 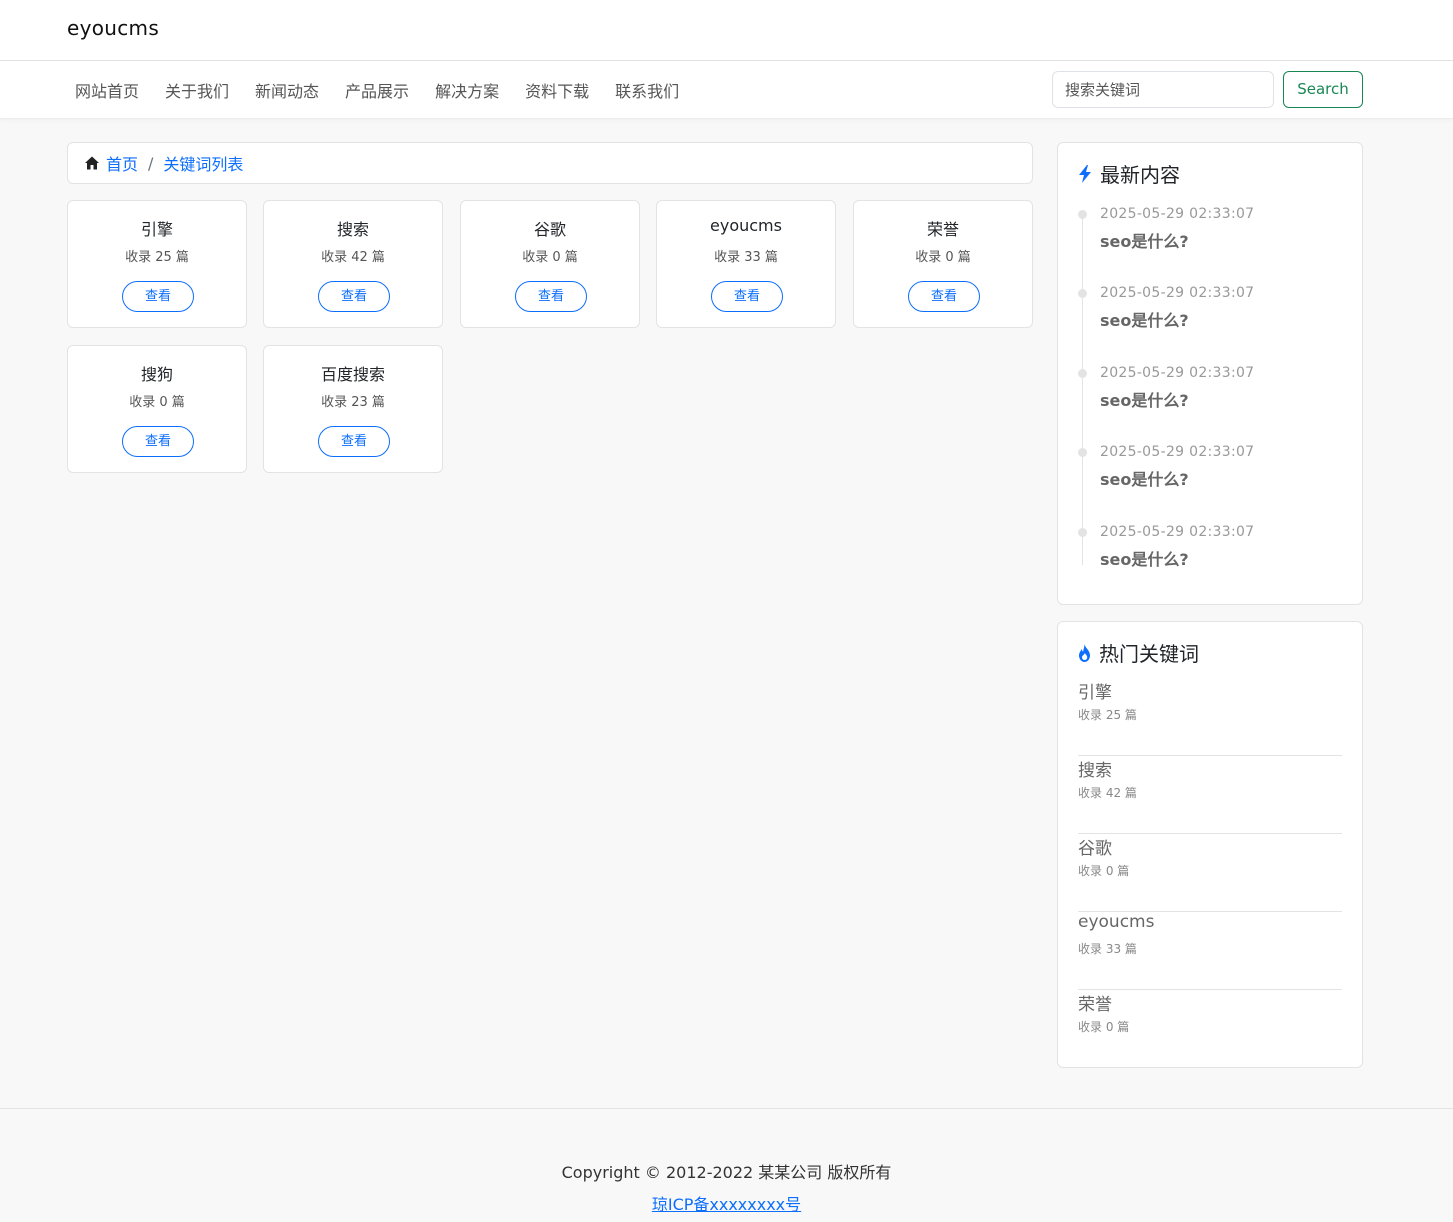 What do you see at coordinates (113, 28) in the screenshot?
I see `site-brand: eyoucms` at bounding box center [113, 28].